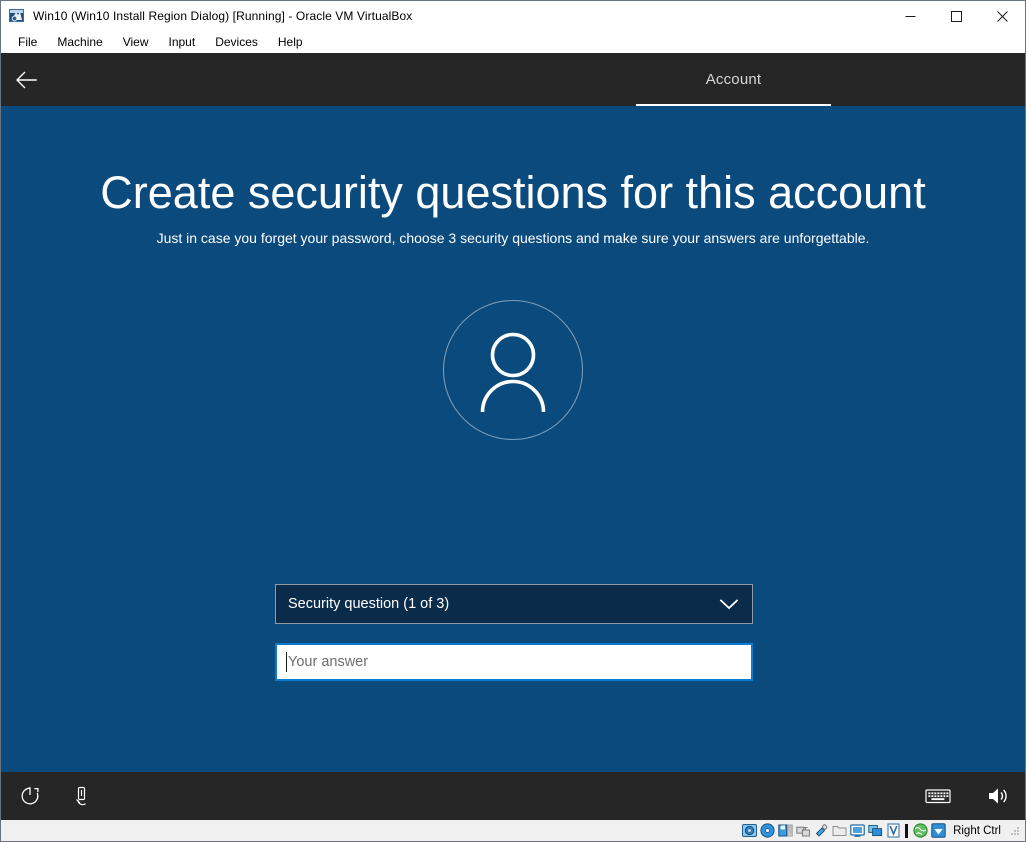  I want to click on power-button, so click(30, 796).